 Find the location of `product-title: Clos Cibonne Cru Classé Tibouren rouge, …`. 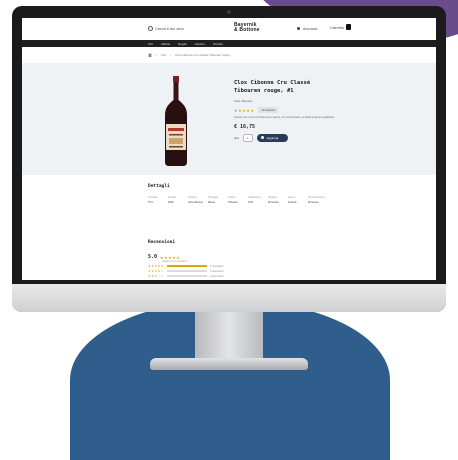

product-title: Clos Cibonne Cru Classé Tibouren rouge, … is located at coordinates (272, 87).